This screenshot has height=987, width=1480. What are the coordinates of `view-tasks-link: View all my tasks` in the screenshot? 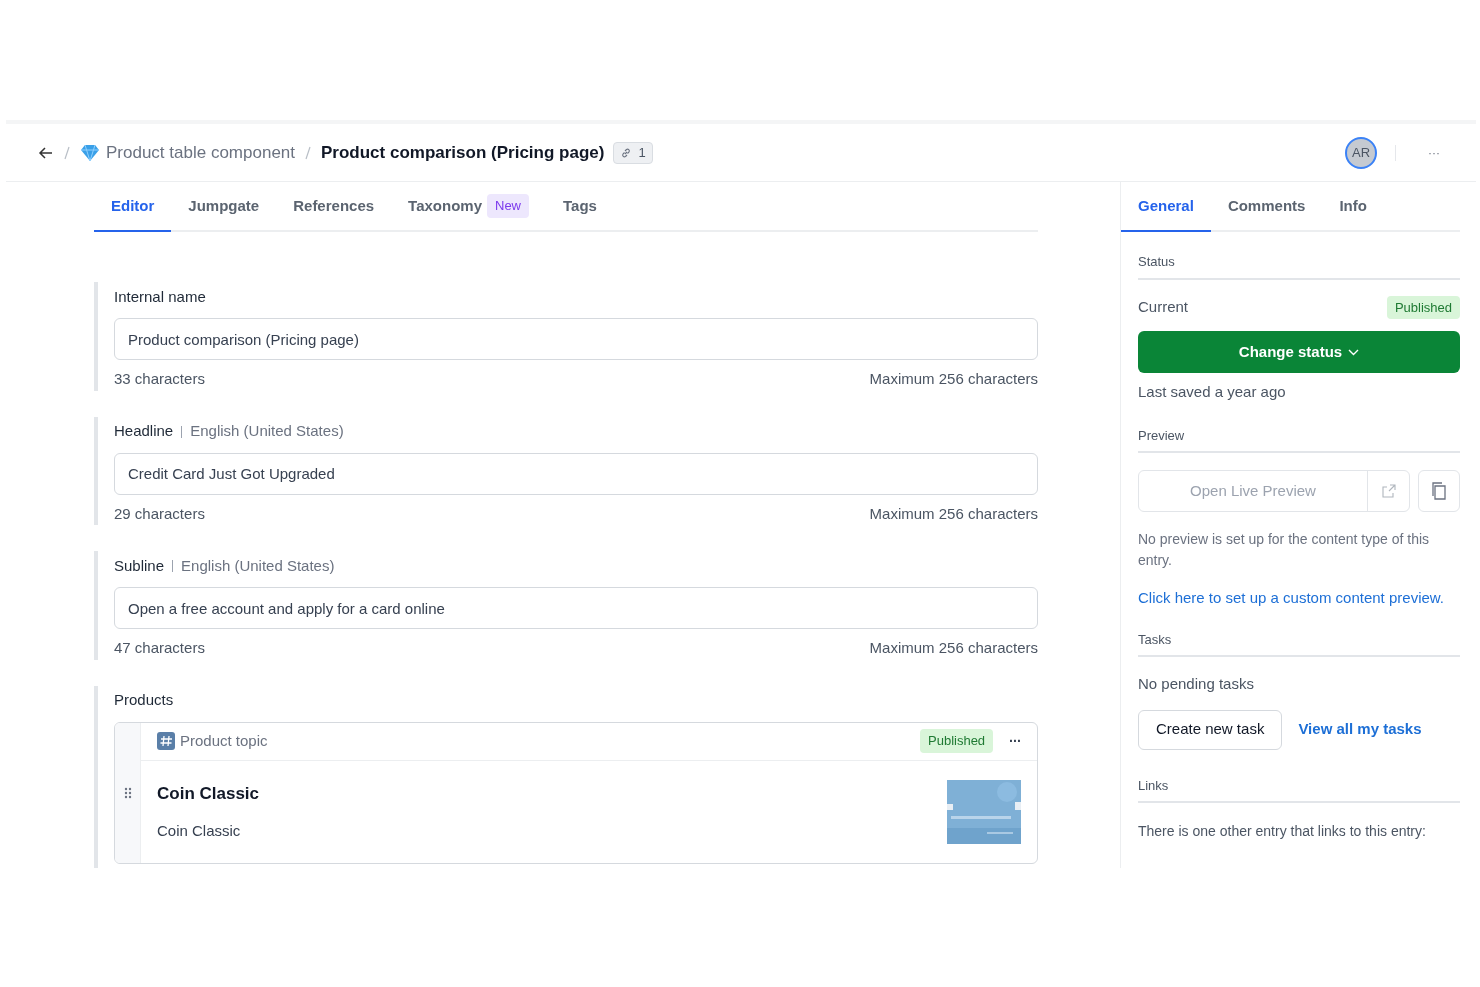 It's located at (1360, 729).